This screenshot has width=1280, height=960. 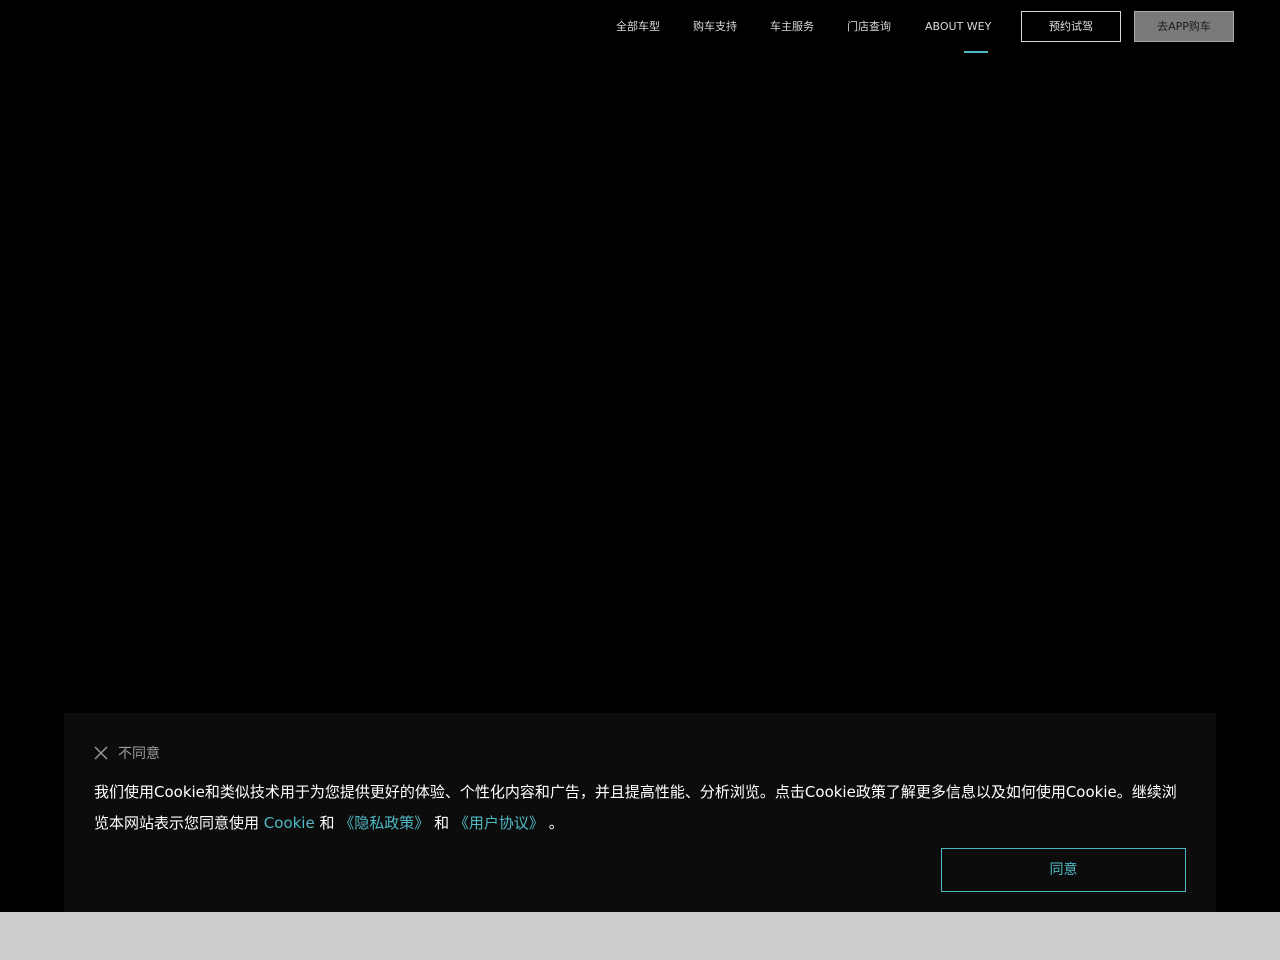 What do you see at coordinates (499, 823) in the screenshot?
I see `user-agreement-link: 《用户协议》` at bounding box center [499, 823].